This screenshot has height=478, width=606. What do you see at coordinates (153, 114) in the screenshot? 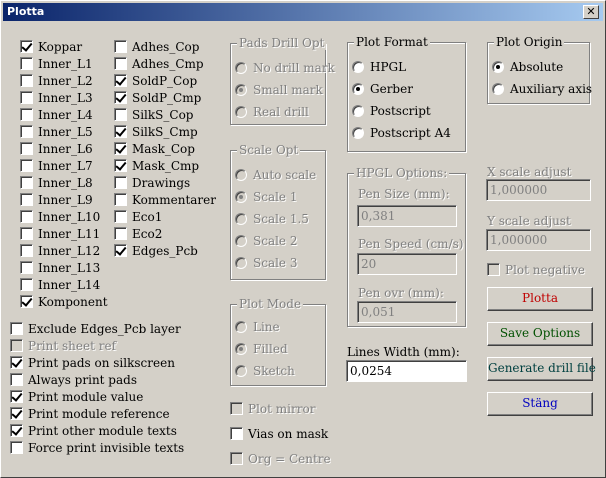
I see `checkbox-silks-cop: SilkS_Cop` at bounding box center [153, 114].